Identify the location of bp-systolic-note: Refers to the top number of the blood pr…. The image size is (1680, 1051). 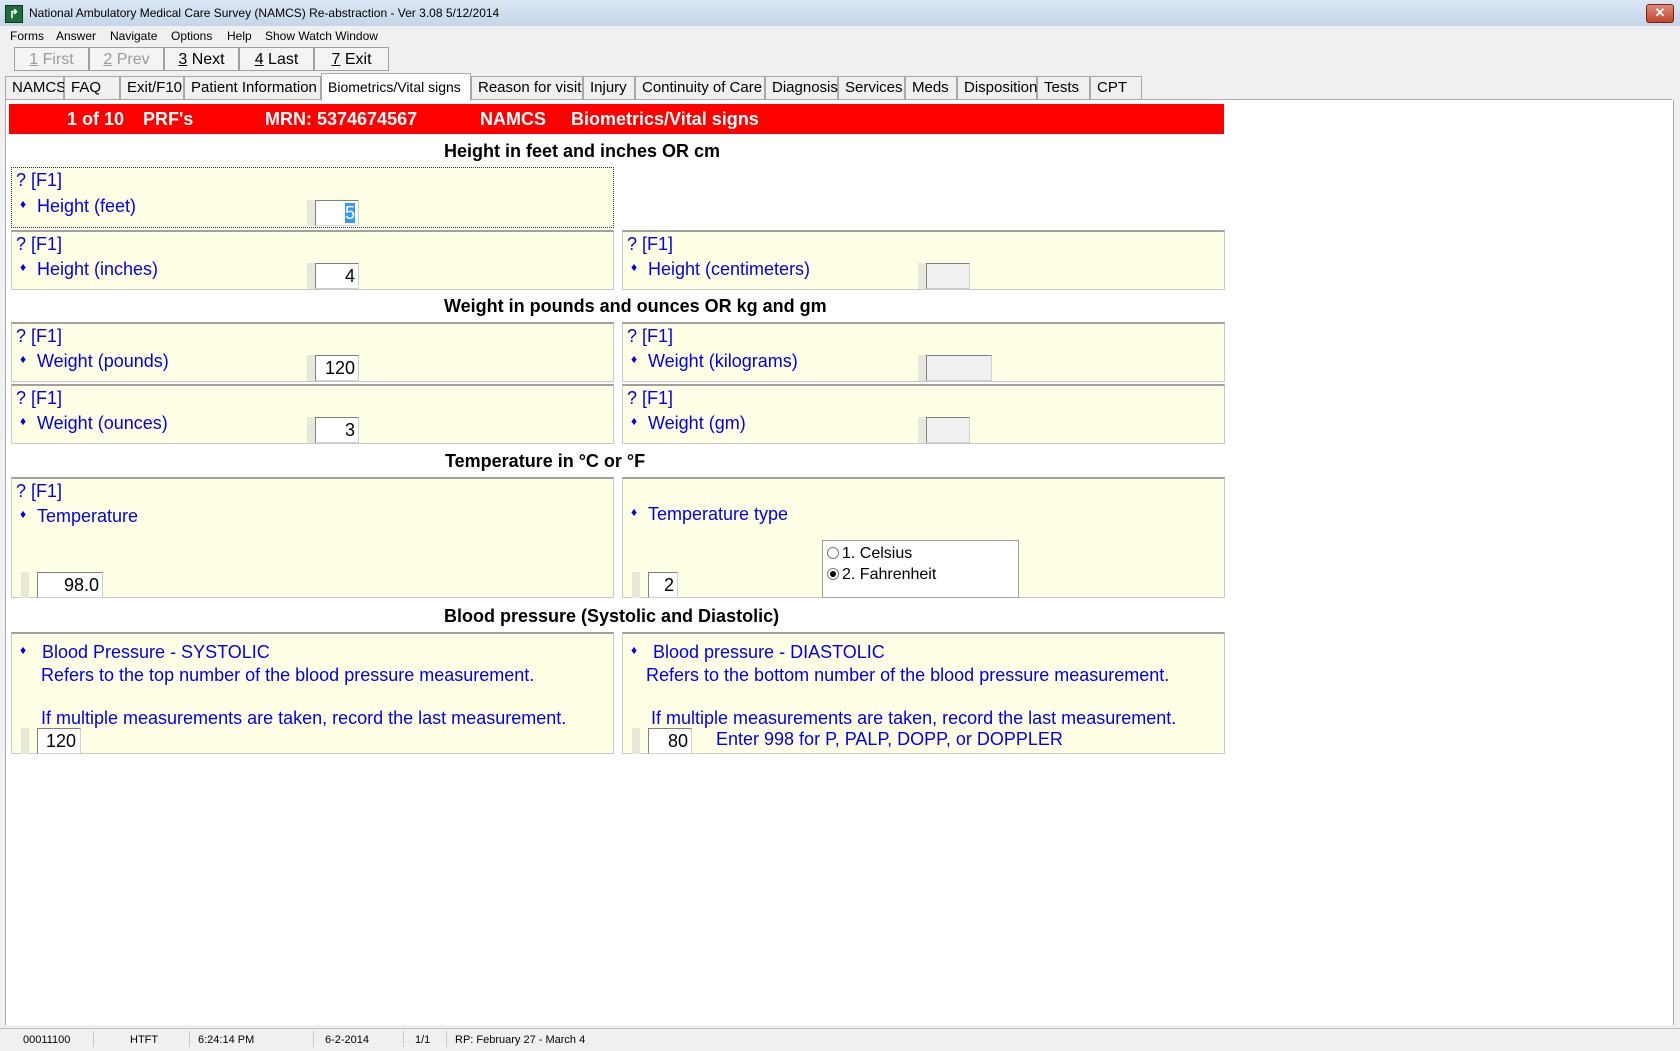
(288, 675).